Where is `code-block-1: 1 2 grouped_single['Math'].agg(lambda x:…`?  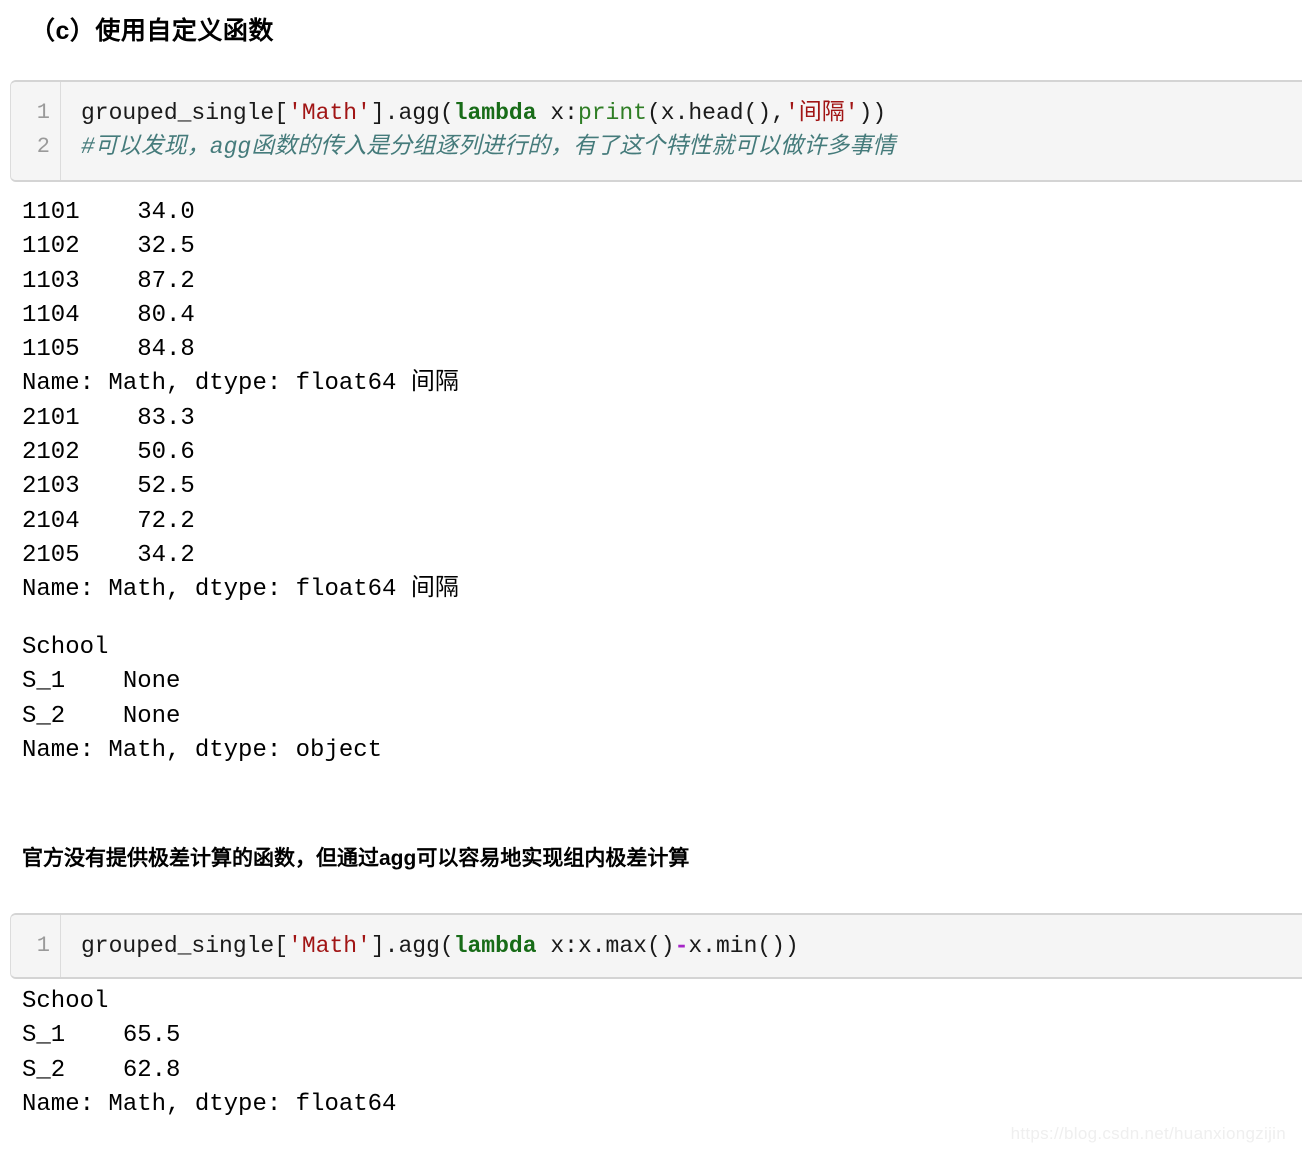 code-block-1: 1 2 grouped_single['Math'].agg(lambda x:… is located at coordinates (656, 131).